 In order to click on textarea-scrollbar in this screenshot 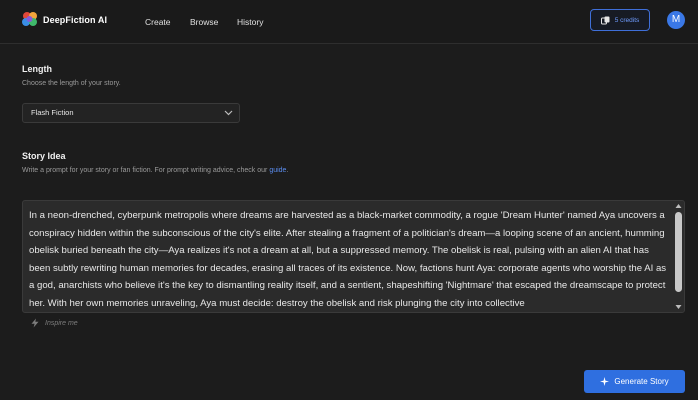, I will do `click(678, 256)`.